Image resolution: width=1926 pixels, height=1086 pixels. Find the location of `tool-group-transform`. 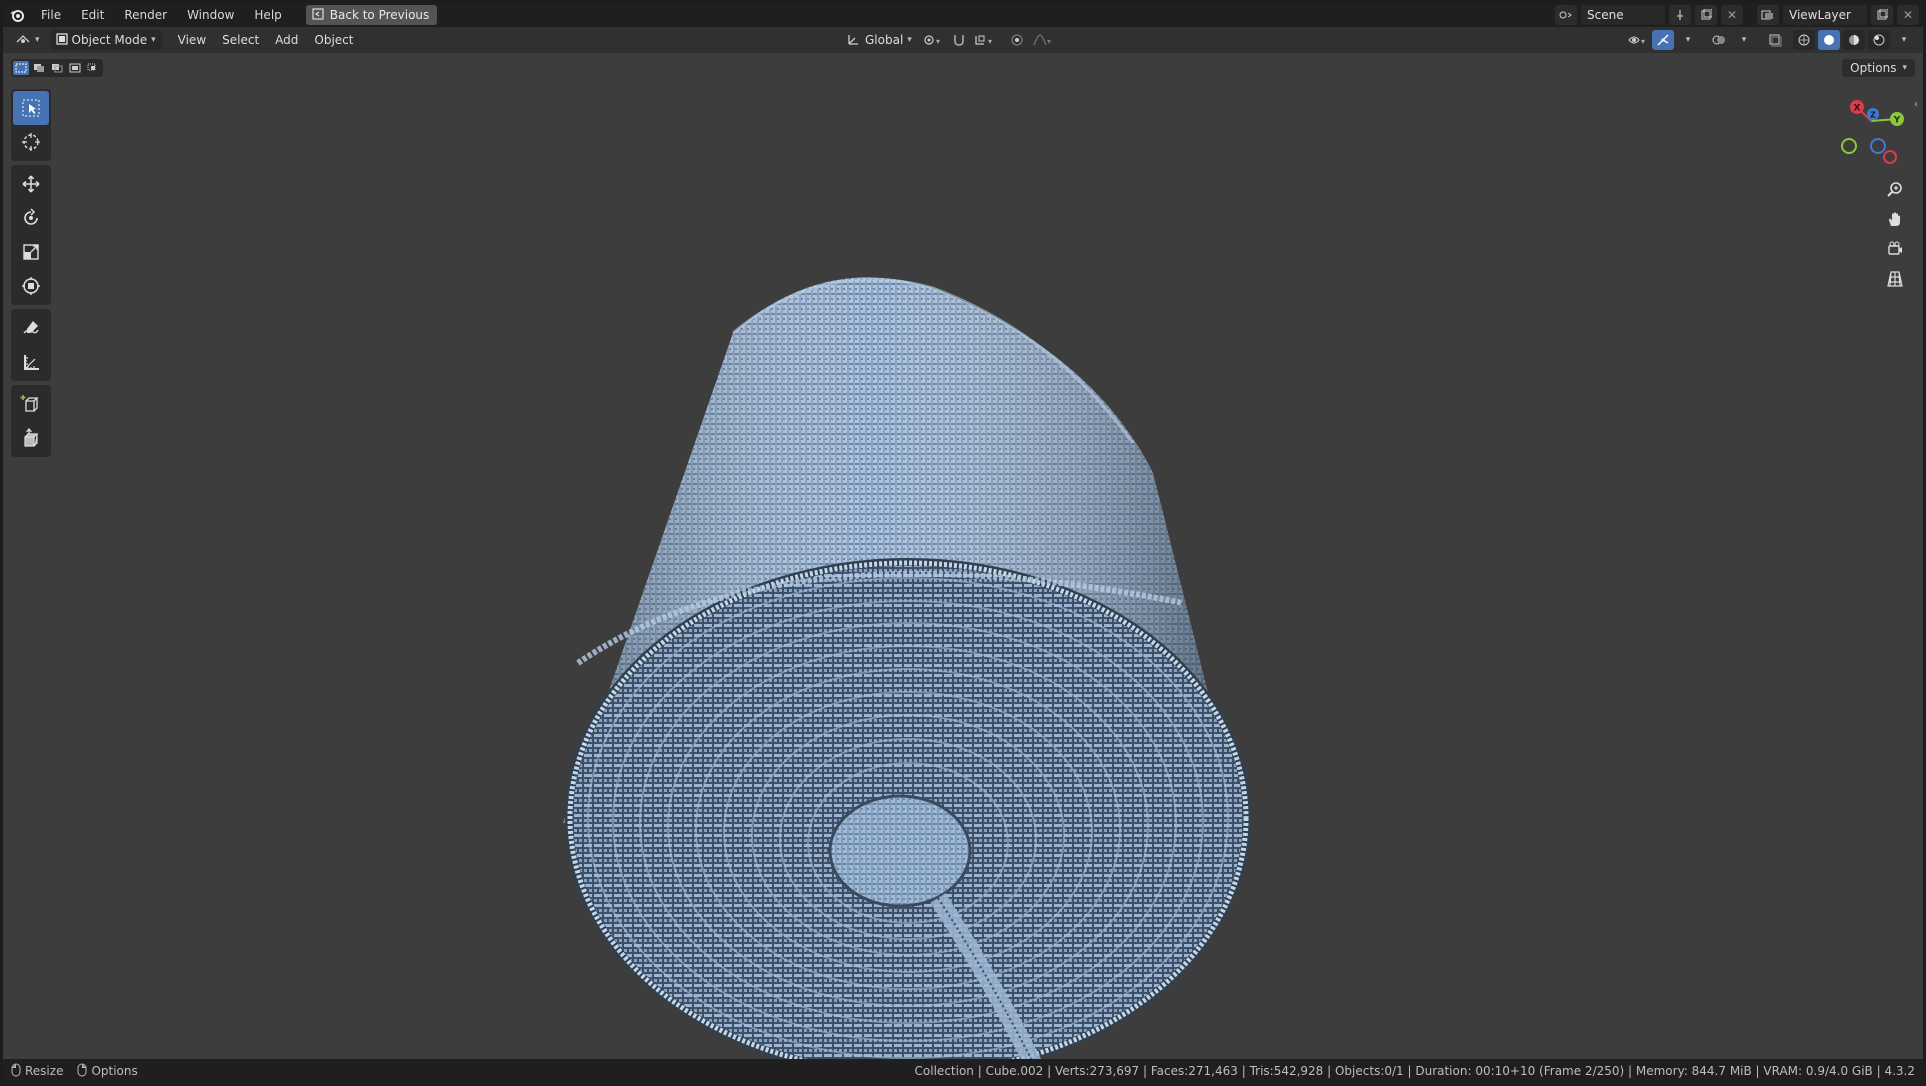

tool-group-transform is located at coordinates (31, 235).